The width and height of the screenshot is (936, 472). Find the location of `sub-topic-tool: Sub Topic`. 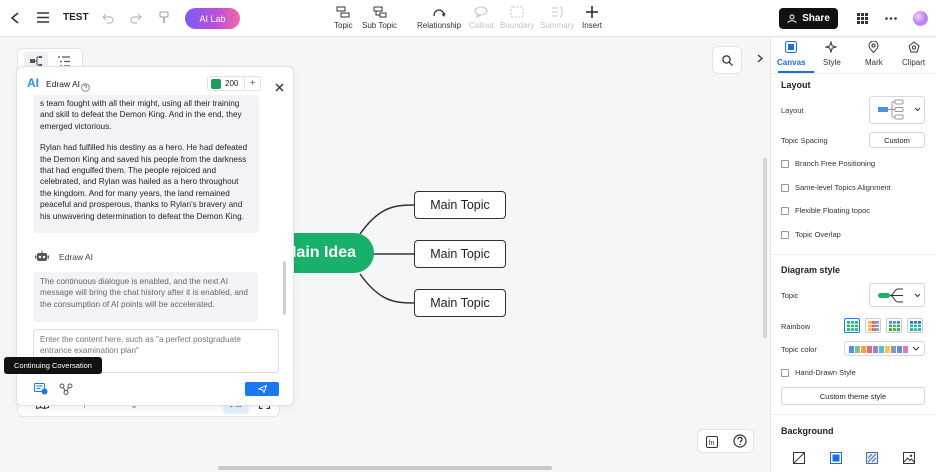

sub-topic-tool: Sub Topic is located at coordinates (379, 18).